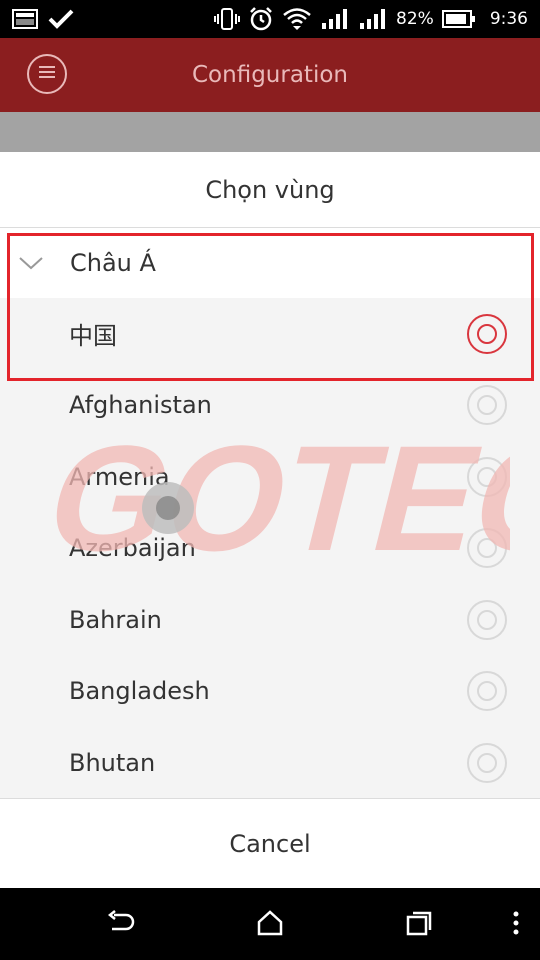 The image size is (540, 960). Describe the element at coordinates (270, 692) in the screenshot. I see `list-item: Bangladesh` at that location.